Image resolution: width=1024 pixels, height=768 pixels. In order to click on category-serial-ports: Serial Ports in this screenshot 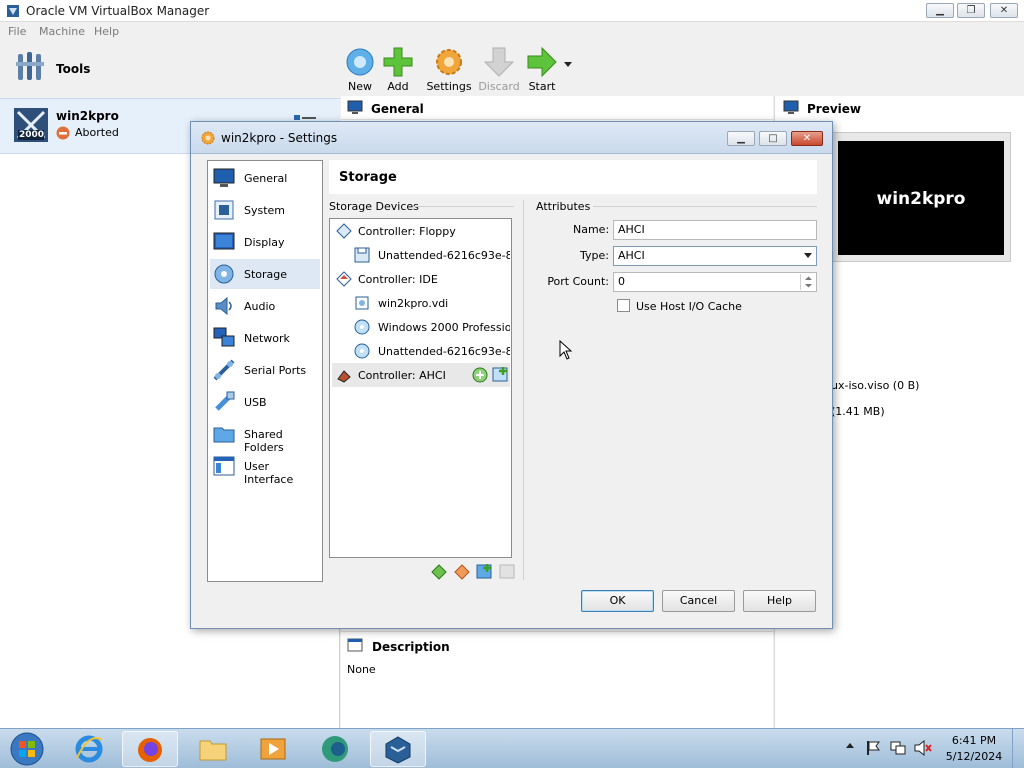, I will do `click(265, 370)`.